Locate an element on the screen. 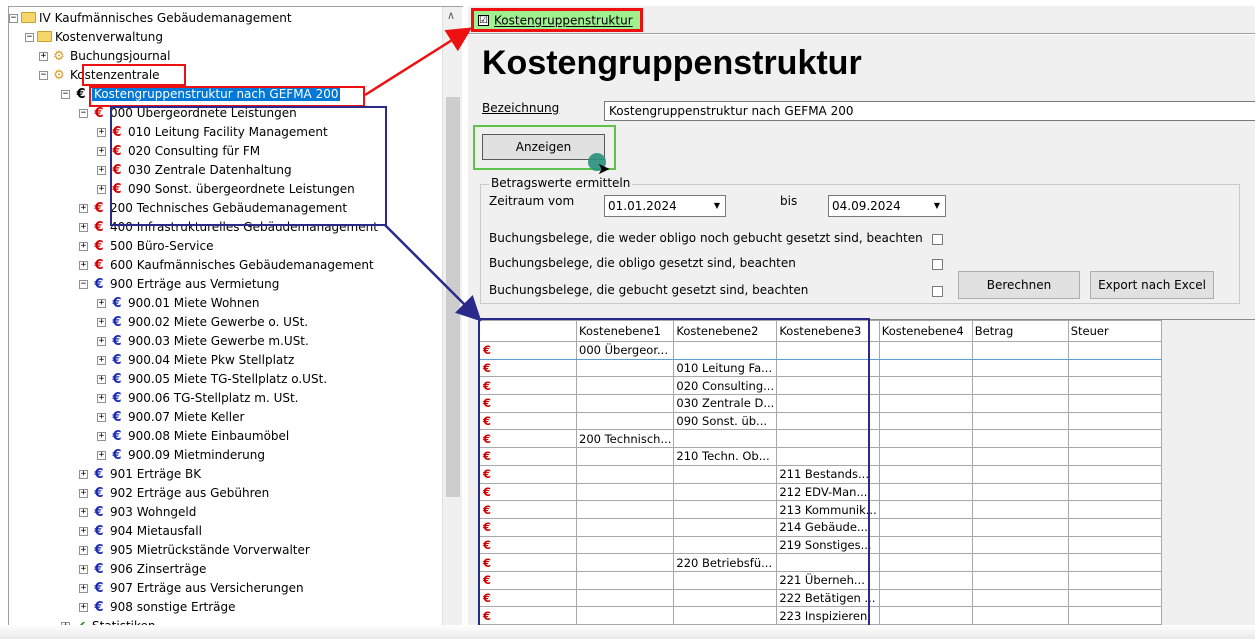  anzeigen-button: Anzeigen is located at coordinates (543, 147).